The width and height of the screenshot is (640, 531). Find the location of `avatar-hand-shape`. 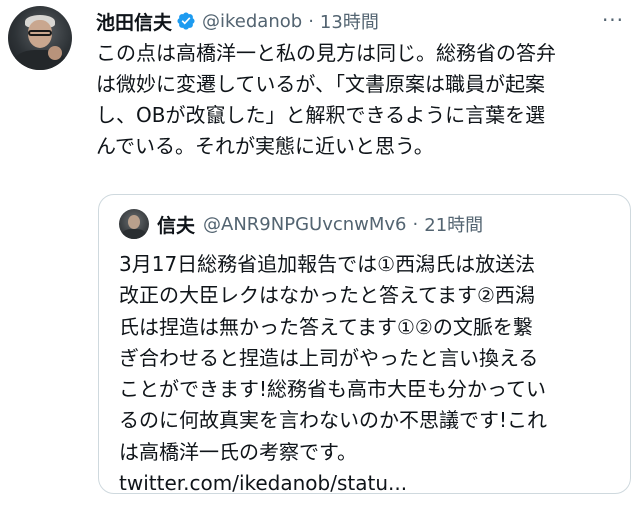

avatar-hand-shape is located at coordinates (55, 53).